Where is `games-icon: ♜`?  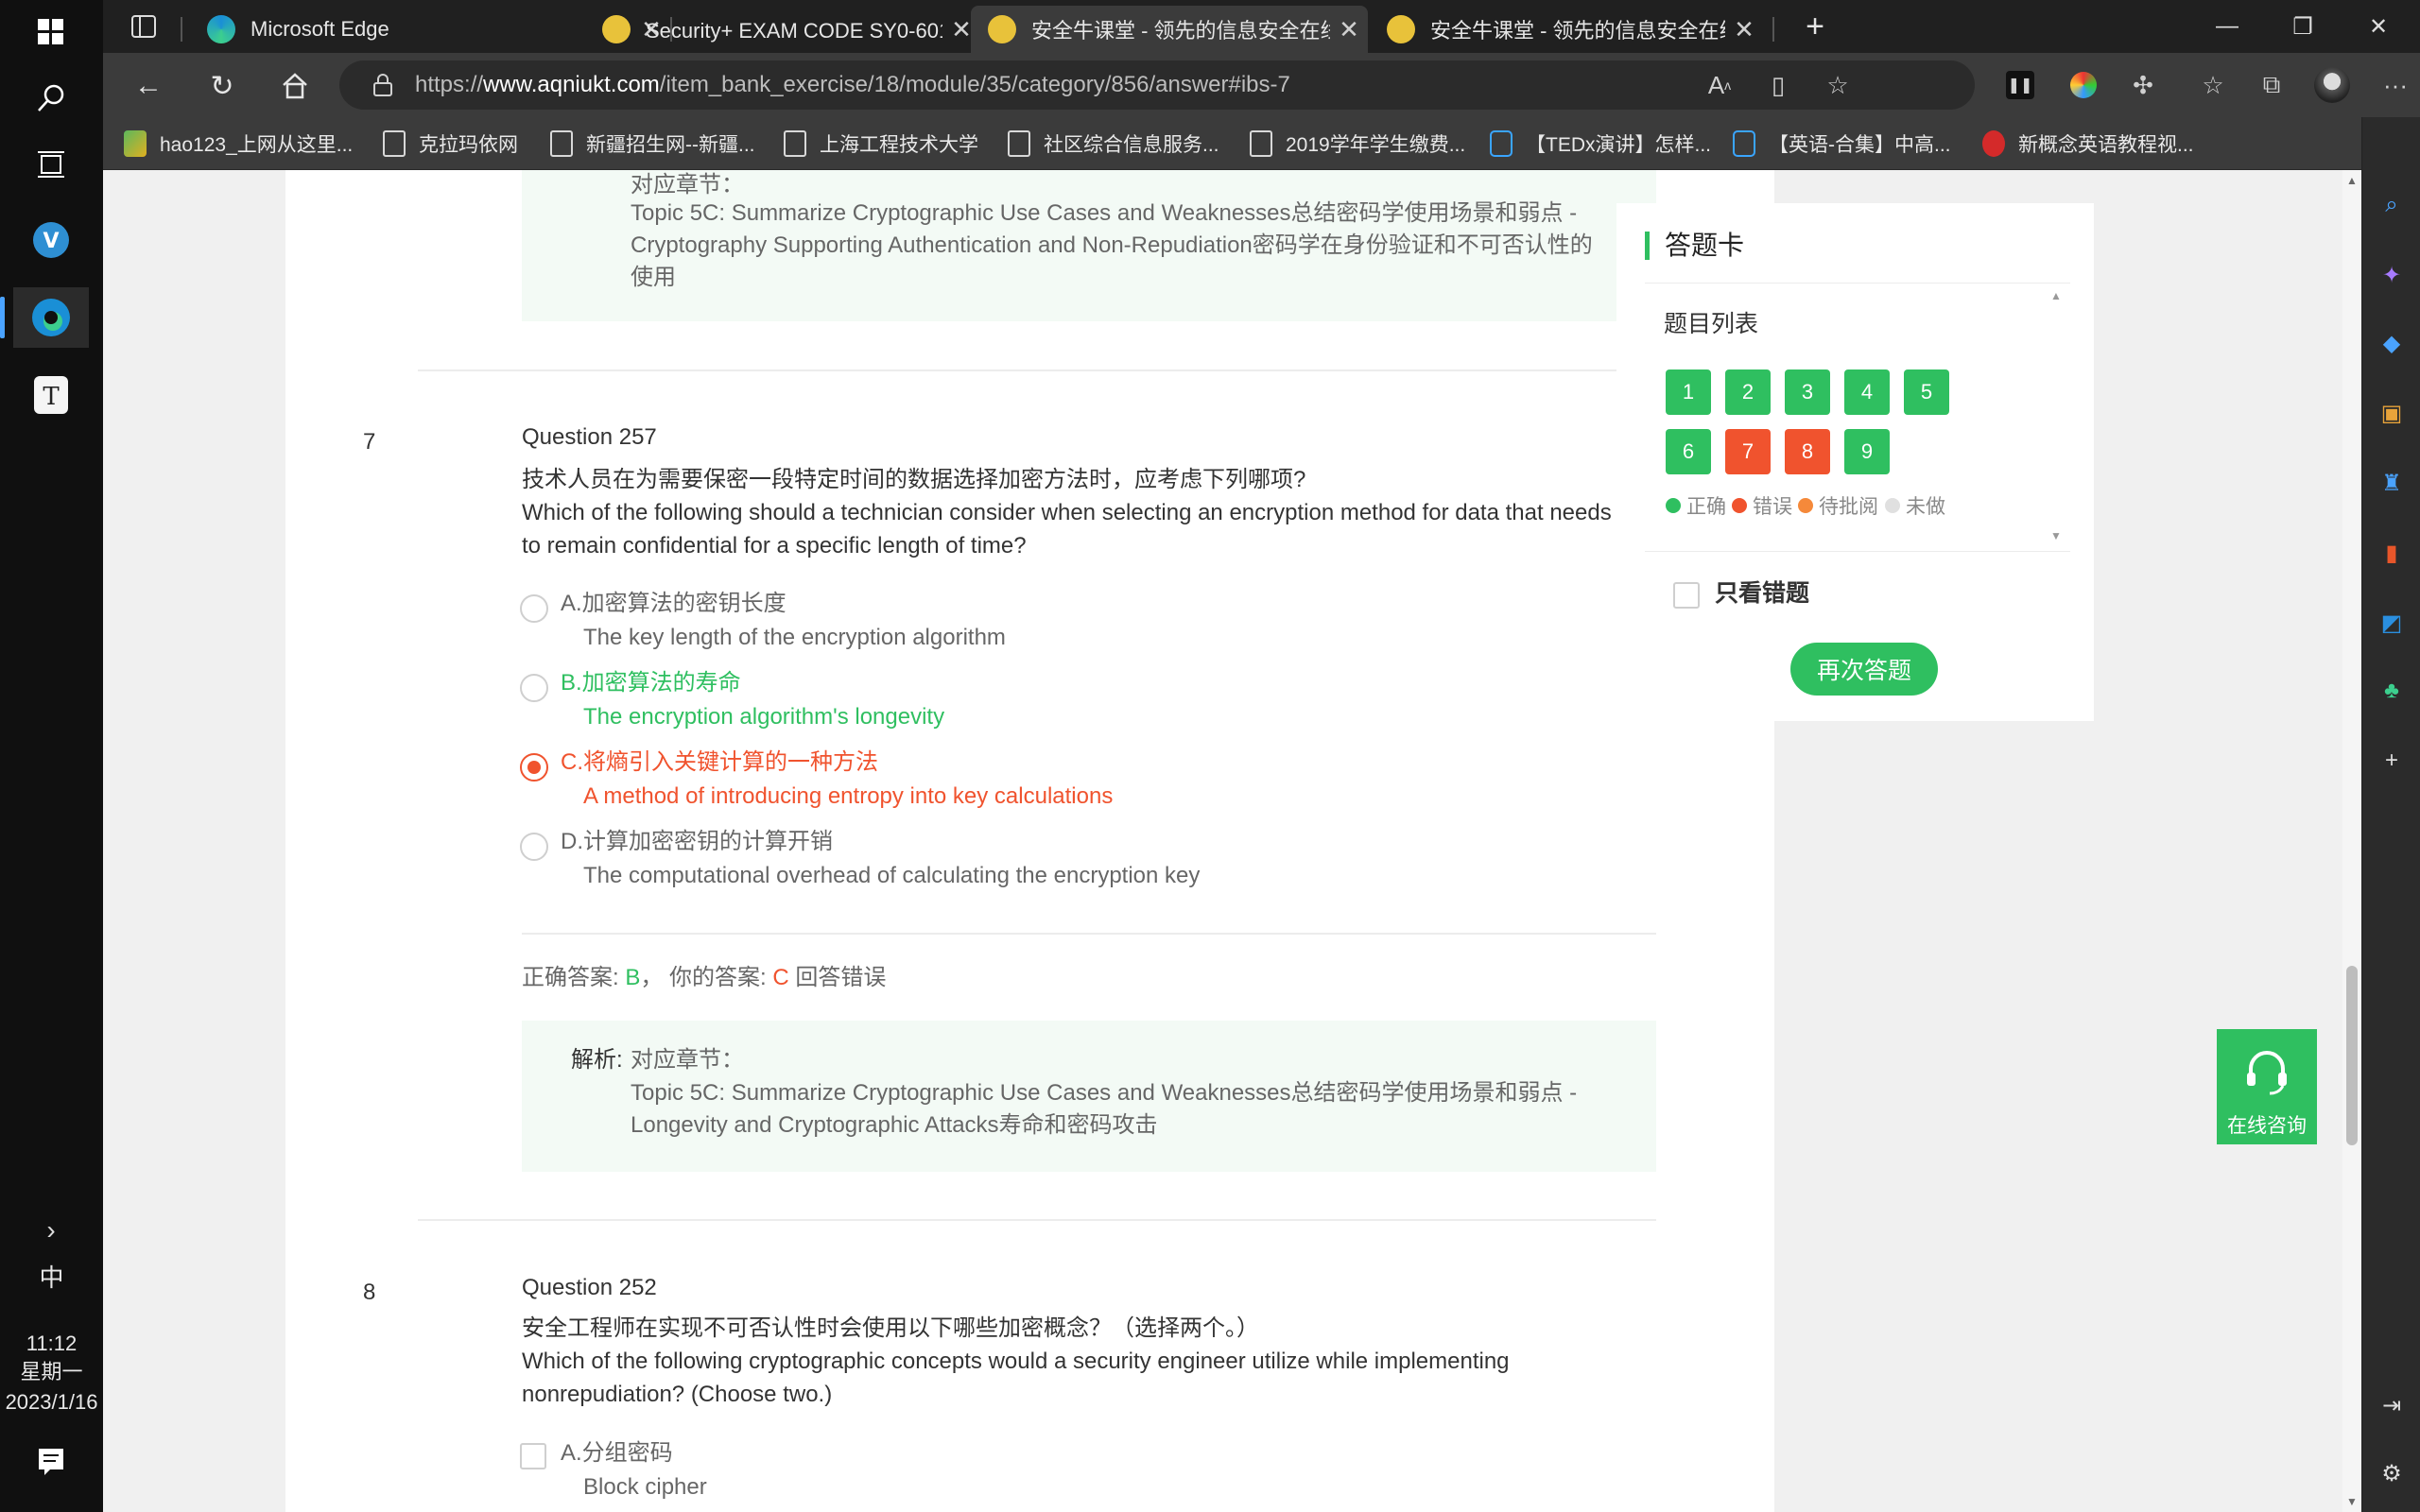 games-icon: ♜ is located at coordinates (2392, 483).